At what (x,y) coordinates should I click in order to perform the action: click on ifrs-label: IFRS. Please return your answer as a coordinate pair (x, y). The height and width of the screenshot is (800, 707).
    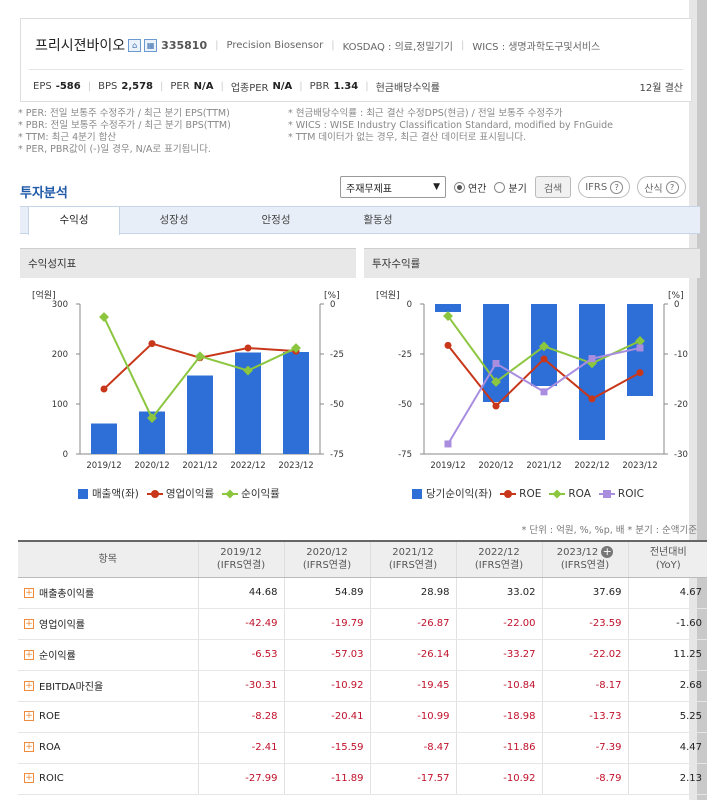
    Looking at the image, I should click on (596, 187).